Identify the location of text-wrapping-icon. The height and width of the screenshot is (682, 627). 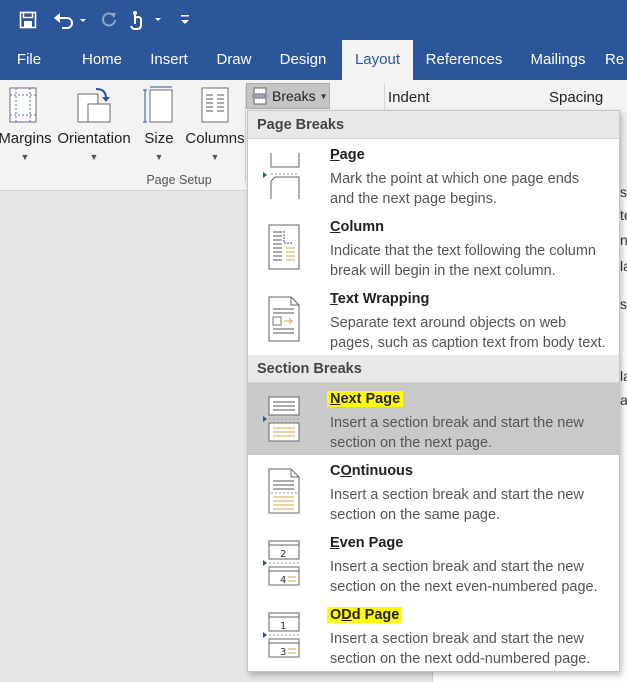
(284, 319).